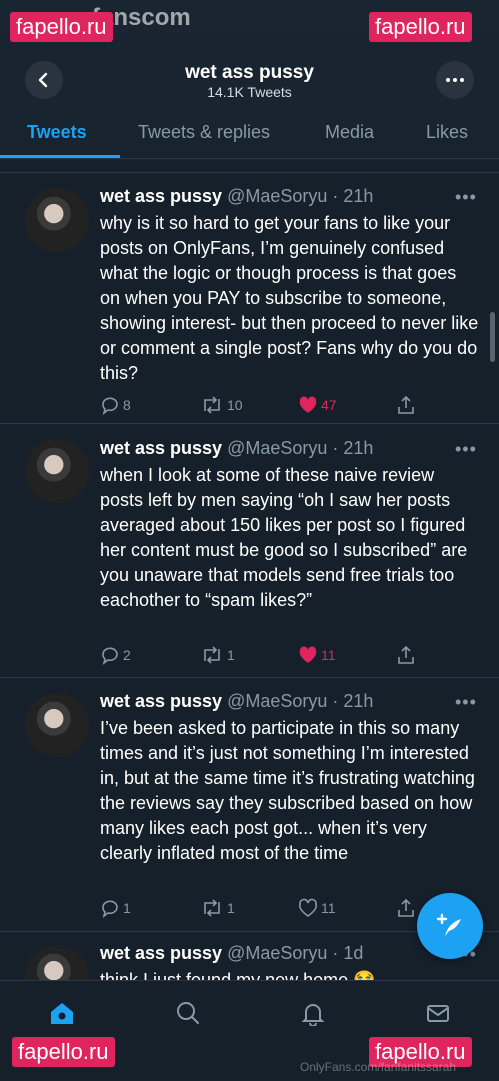 The width and height of the screenshot is (499, 1081). Describe the element at coordinates (60, 156) in the screenshot. I see `active-tab-indicator` at that location.